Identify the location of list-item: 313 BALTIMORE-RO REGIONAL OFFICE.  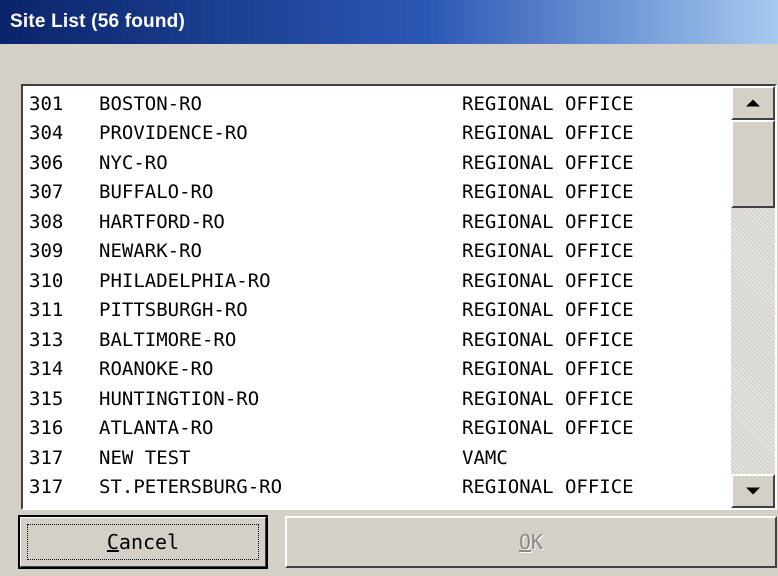
(376, 340).